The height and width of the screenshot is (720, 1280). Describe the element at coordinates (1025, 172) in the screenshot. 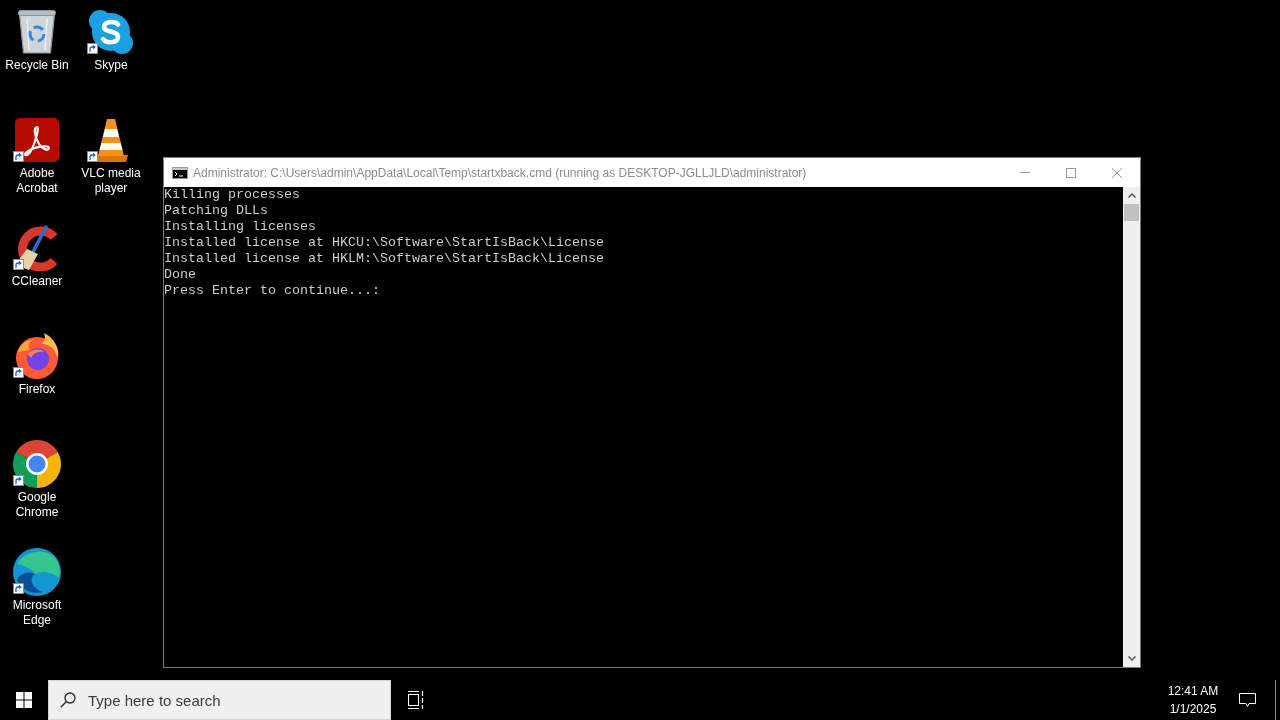

I see `minimize-icon` at that location.